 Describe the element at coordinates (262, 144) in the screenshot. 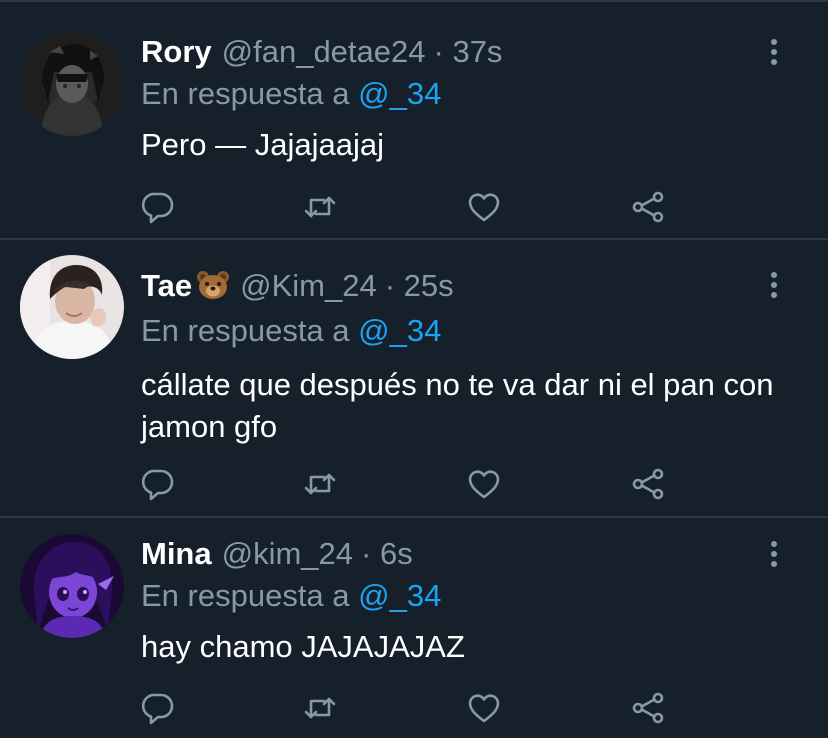

I see `tweet-text: Pero — Jajajaajaj` at that location.